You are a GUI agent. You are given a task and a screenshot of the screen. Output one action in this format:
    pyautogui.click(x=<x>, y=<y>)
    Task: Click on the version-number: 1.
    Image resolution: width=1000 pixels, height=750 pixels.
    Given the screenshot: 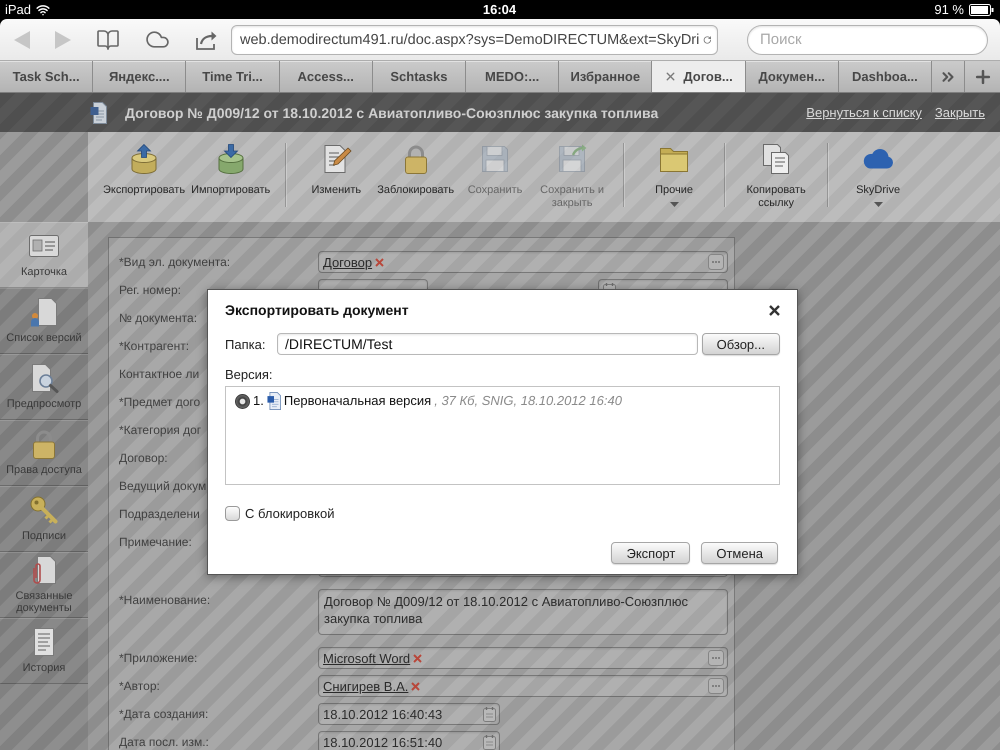 What is the action you would take?
    pyautogui.click(x=258, y=401)
    